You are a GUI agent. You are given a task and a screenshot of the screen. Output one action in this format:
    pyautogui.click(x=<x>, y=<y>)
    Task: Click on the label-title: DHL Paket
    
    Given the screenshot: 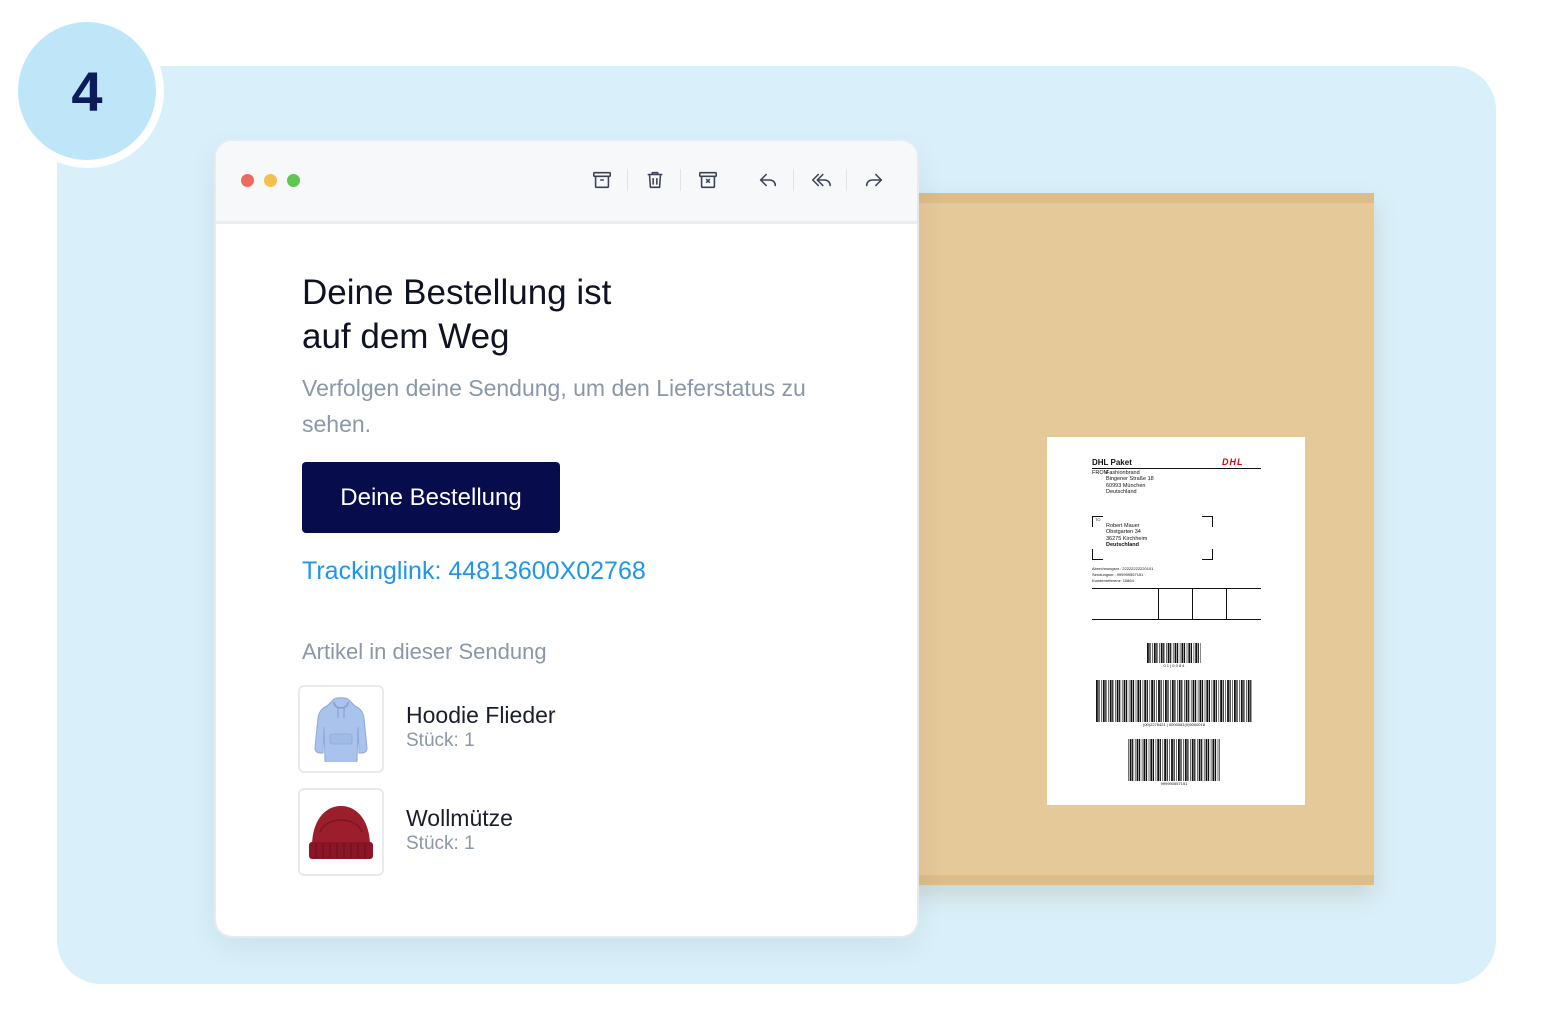 What is the action you would take?
    pyautogui.click(x=1112, y=462)
    